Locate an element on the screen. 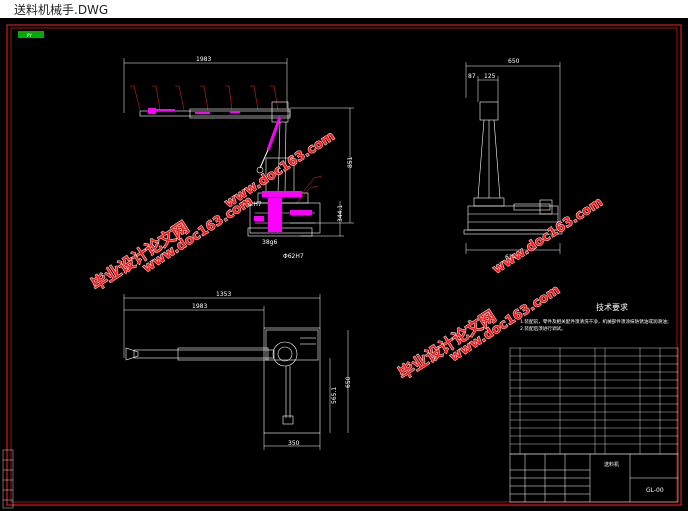 The width and height of the screenshot is (688, 511). side-dim-width: 650 is located at coordinates (514, 61).